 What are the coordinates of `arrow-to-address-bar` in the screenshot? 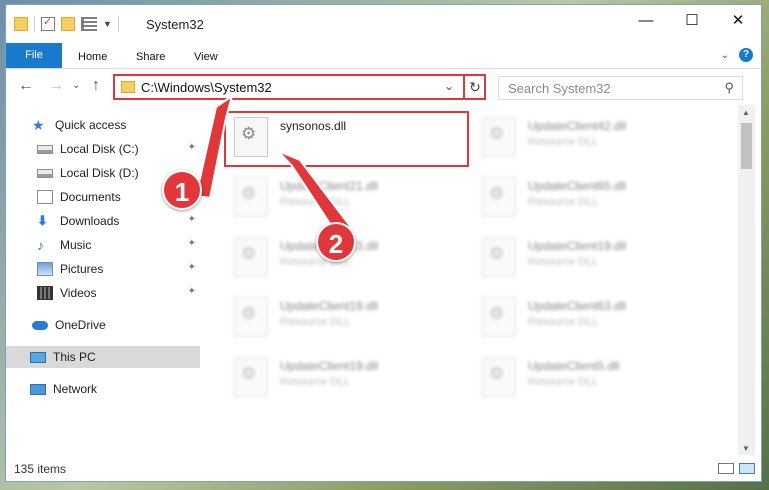 It's located at (214, 146).